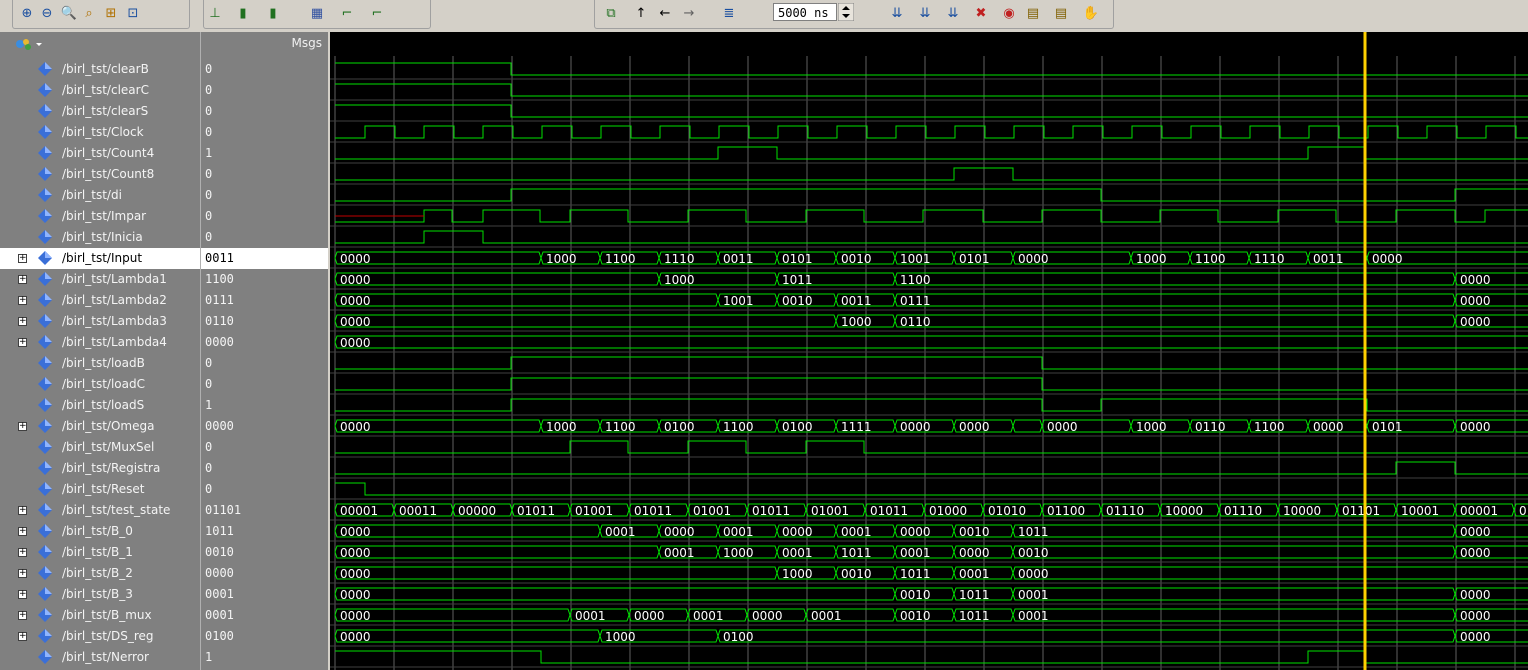 This screenshot has width=1528, height=670. What do you see at coordinates (264, 531) in the screenshot?
I see `value-row: 1011` at bounding box center [264, 531].